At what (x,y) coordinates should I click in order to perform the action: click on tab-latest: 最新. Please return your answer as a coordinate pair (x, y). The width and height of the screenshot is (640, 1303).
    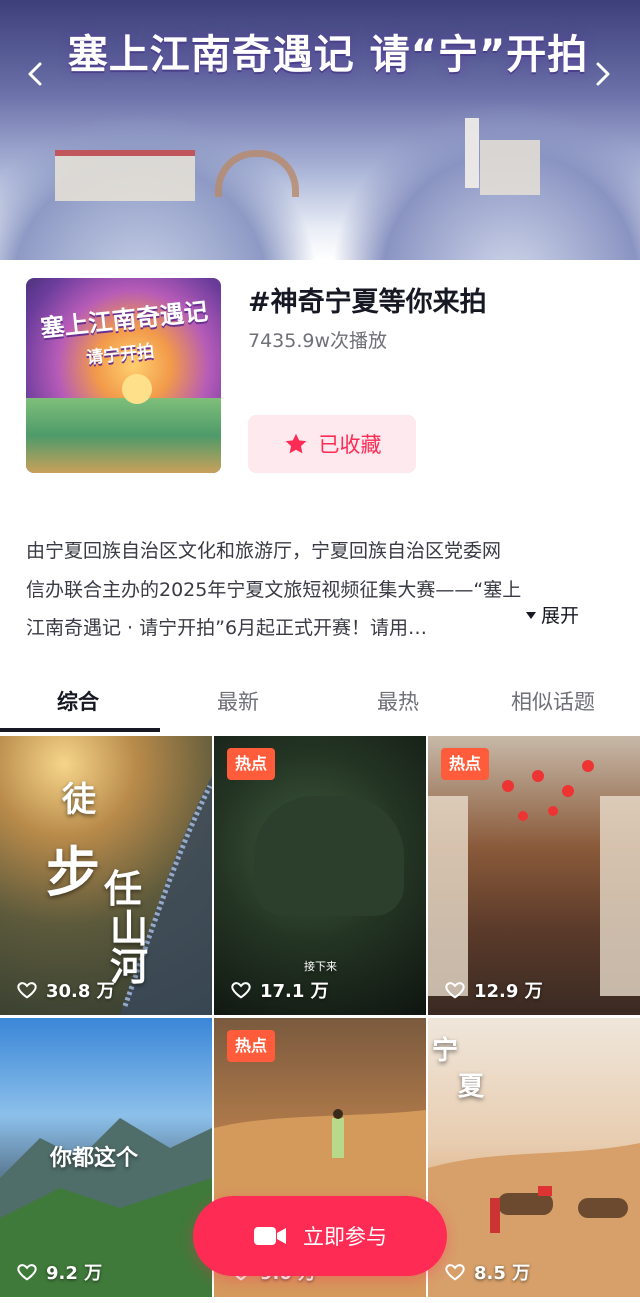
    Looking at the image, I should click on (238, 701).